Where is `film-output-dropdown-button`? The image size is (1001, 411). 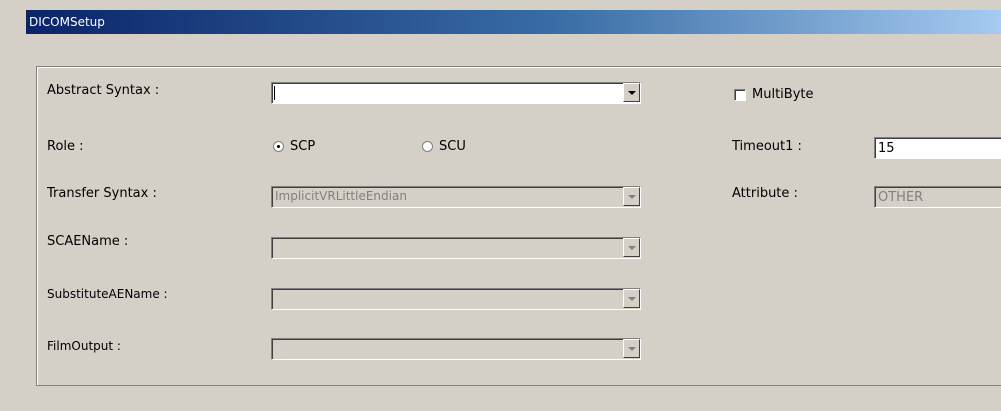 film-output-dropdown-button is located at coordinates (631, 348).